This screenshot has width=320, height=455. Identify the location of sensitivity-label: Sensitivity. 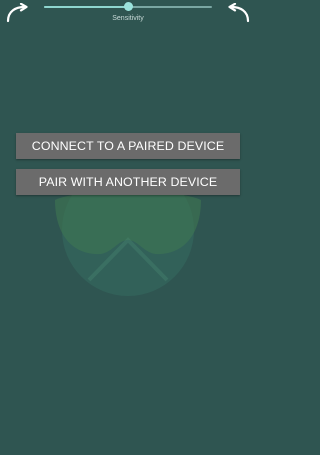
(128, 18).